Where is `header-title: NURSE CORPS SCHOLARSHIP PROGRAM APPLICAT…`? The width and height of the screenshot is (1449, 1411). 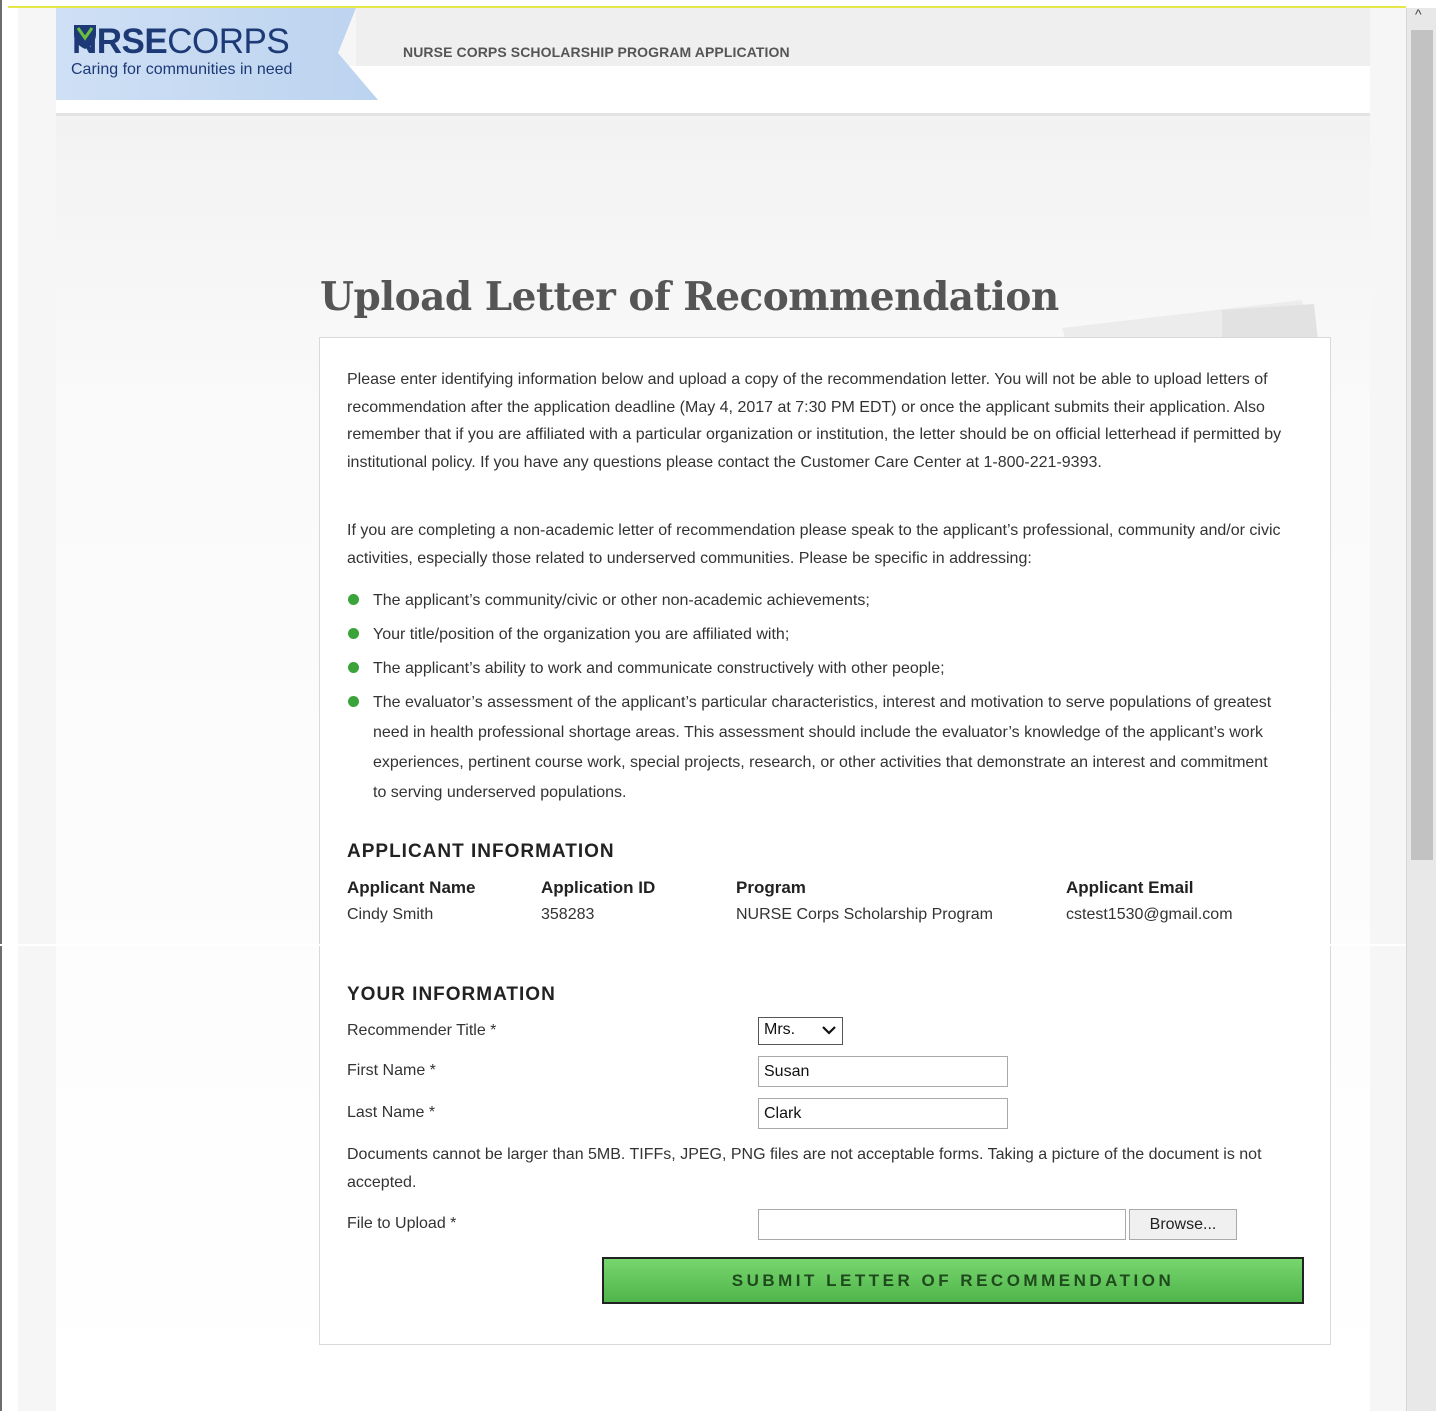
header-title: NURSE CORPS SCHOLARSHIP PROGRAM APPLICAT… is located at coordinates (596, 52).